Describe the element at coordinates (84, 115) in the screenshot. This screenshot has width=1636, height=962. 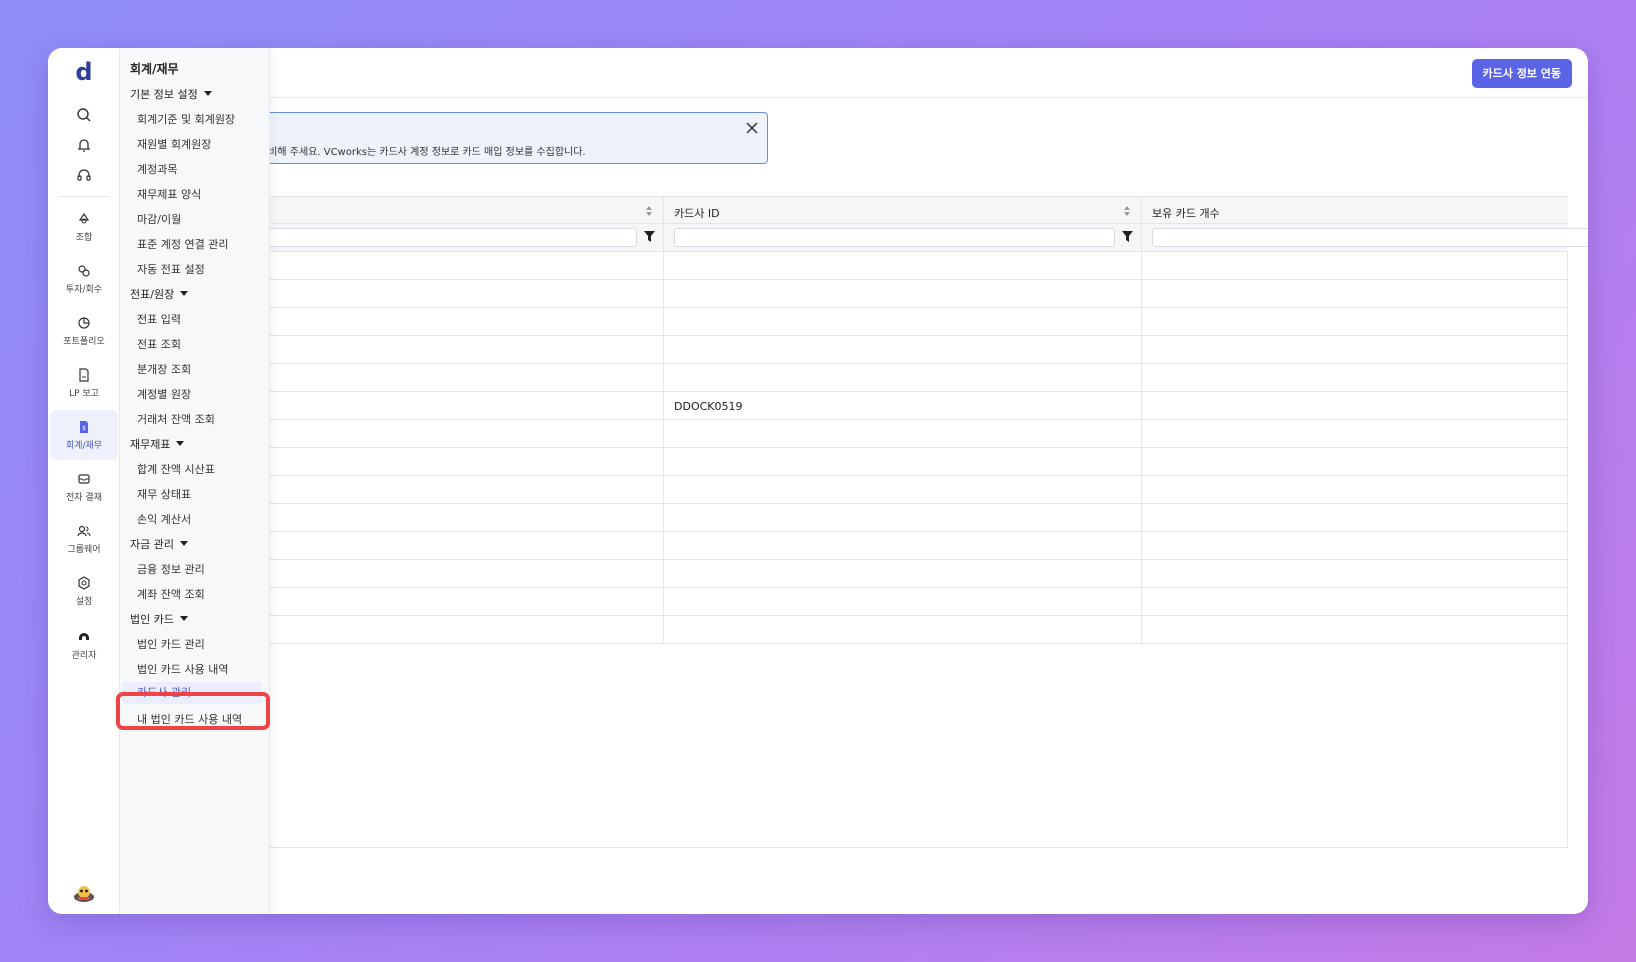
I see `search-icon` at that location.